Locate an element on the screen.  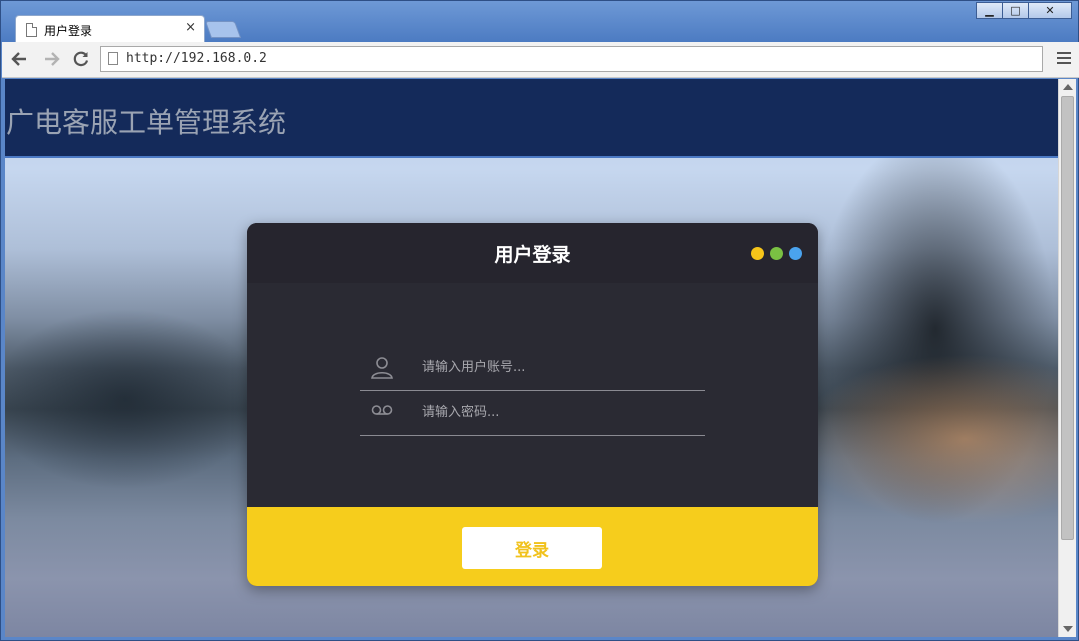
login-card-footer: 登录 is located at coordinates (532, 546).